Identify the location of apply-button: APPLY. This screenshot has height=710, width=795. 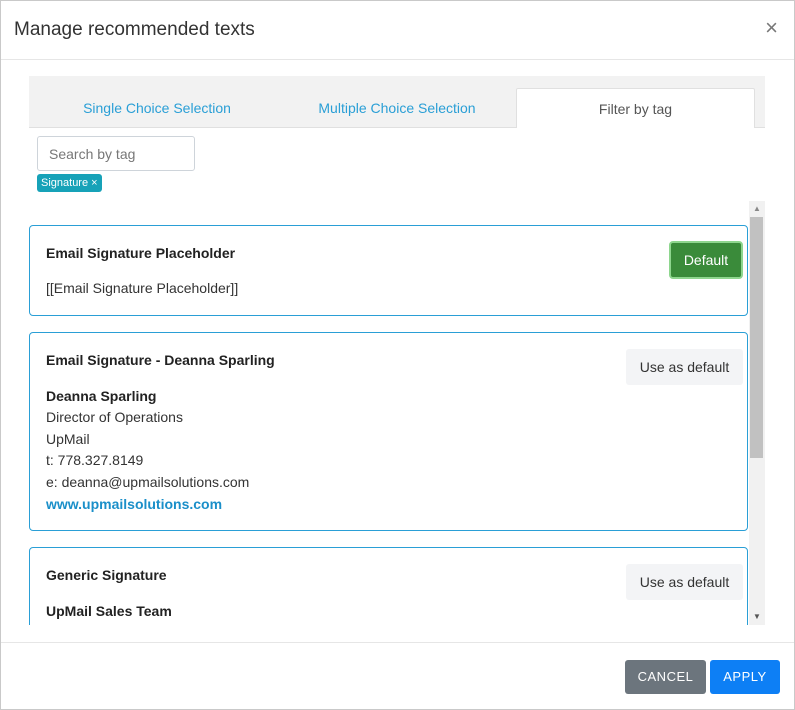
(745, 677).